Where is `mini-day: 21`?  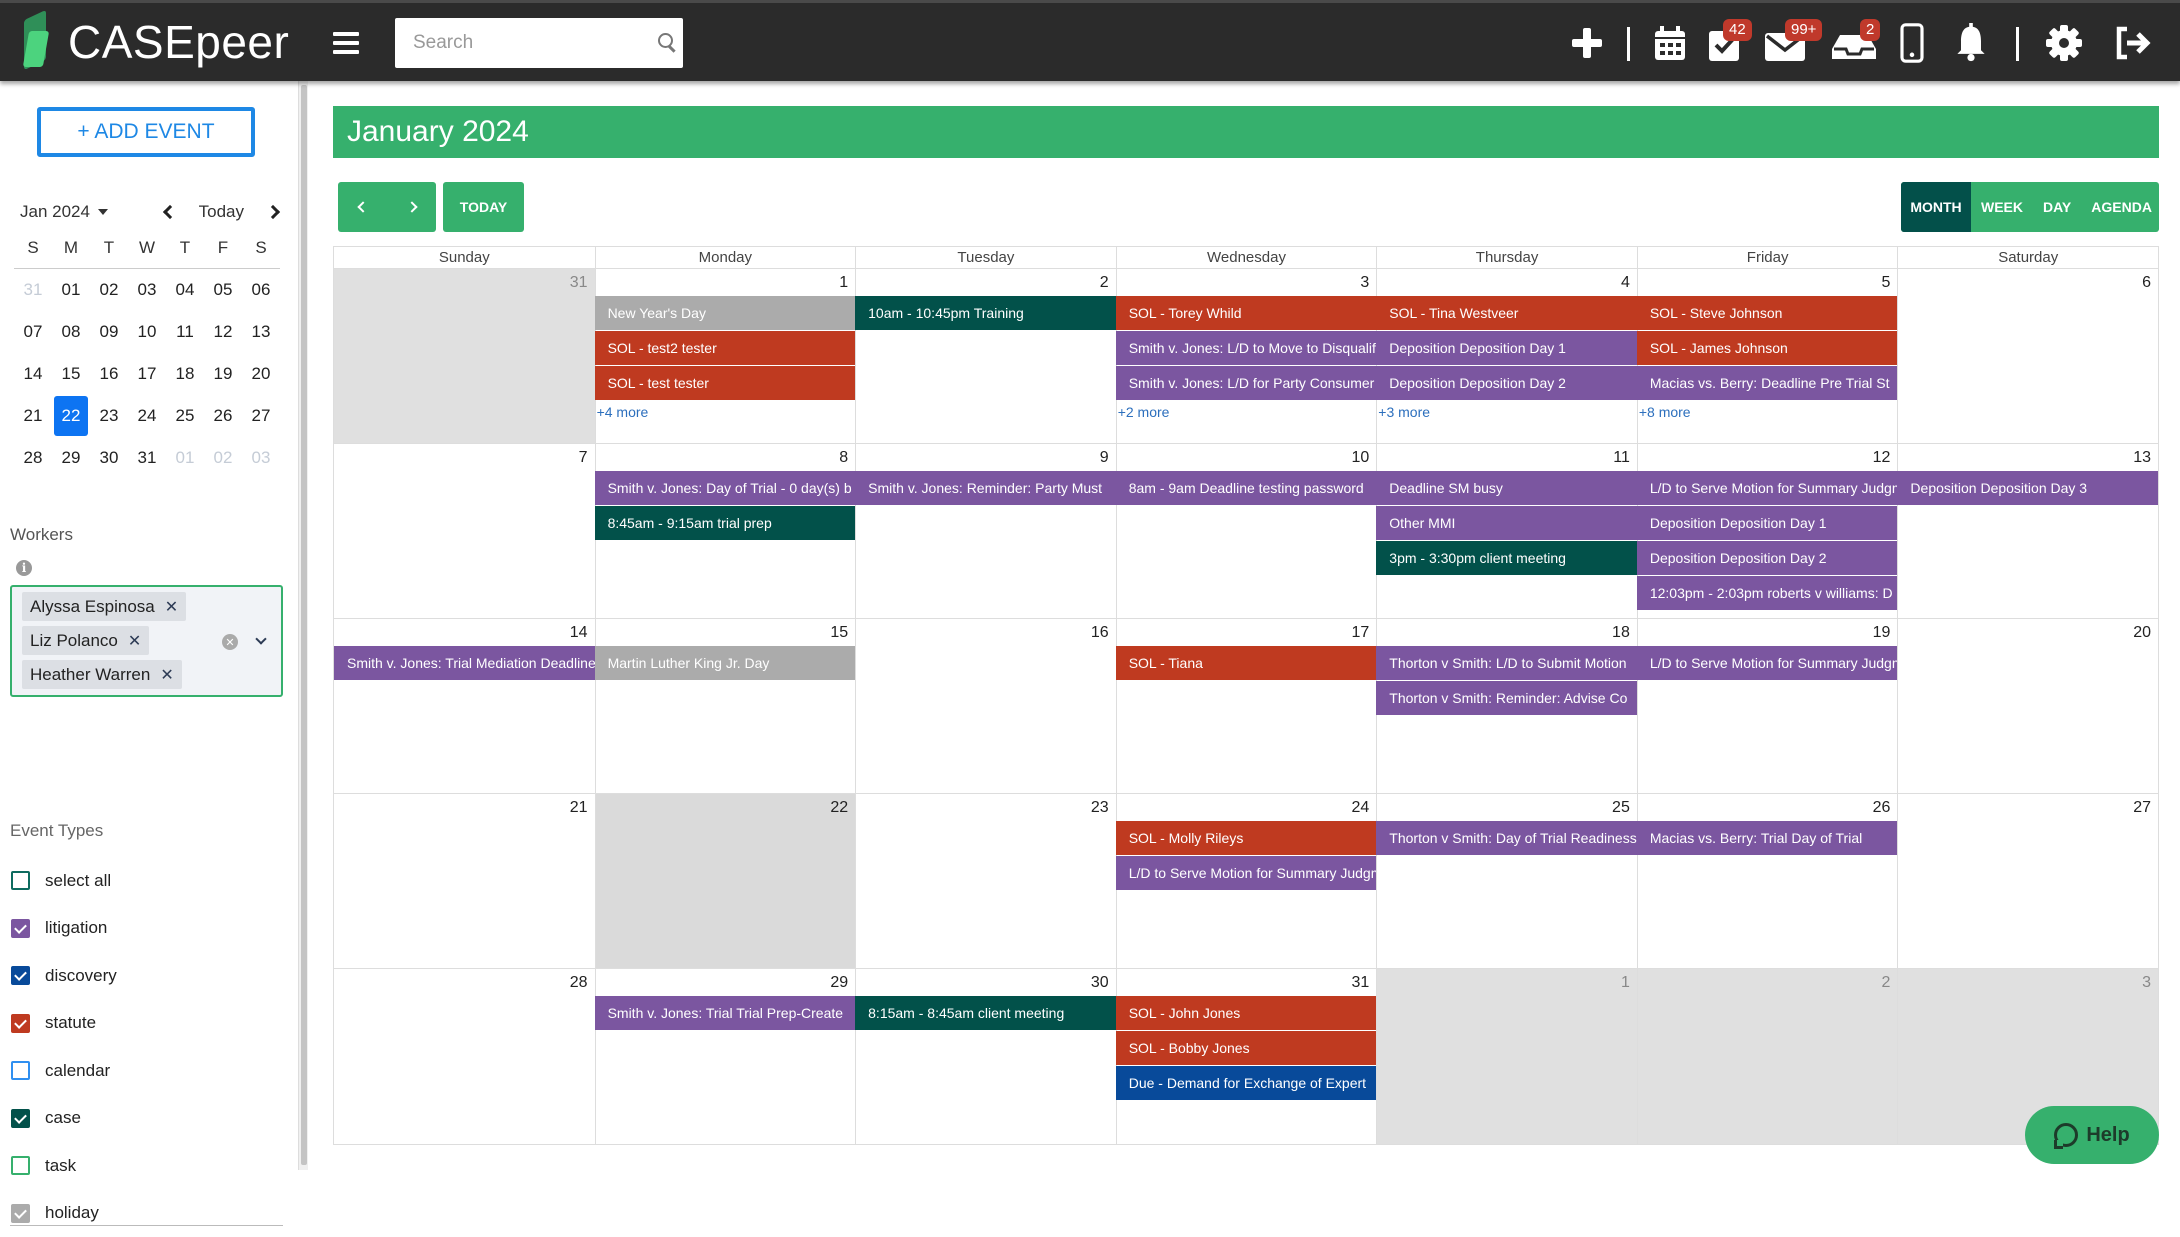 mini-day: 21 is located at coordinates (33, 416).